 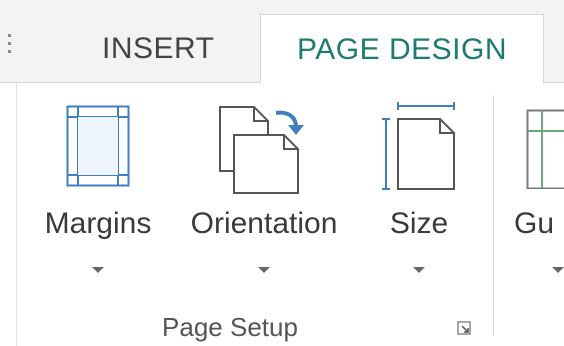 I want to click on dialog-launcher-icon, so click(x=464, y=328).